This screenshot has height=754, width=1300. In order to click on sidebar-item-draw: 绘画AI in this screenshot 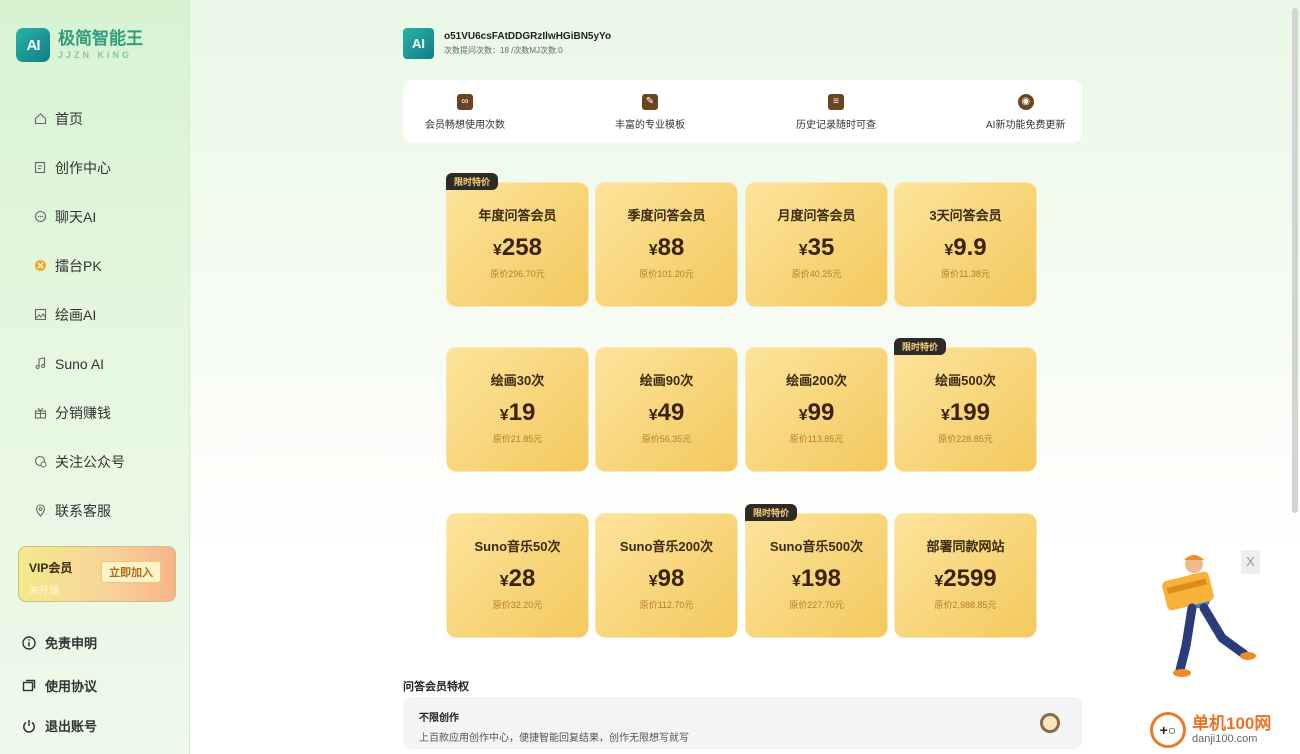, I will do `click(95, 314)`.